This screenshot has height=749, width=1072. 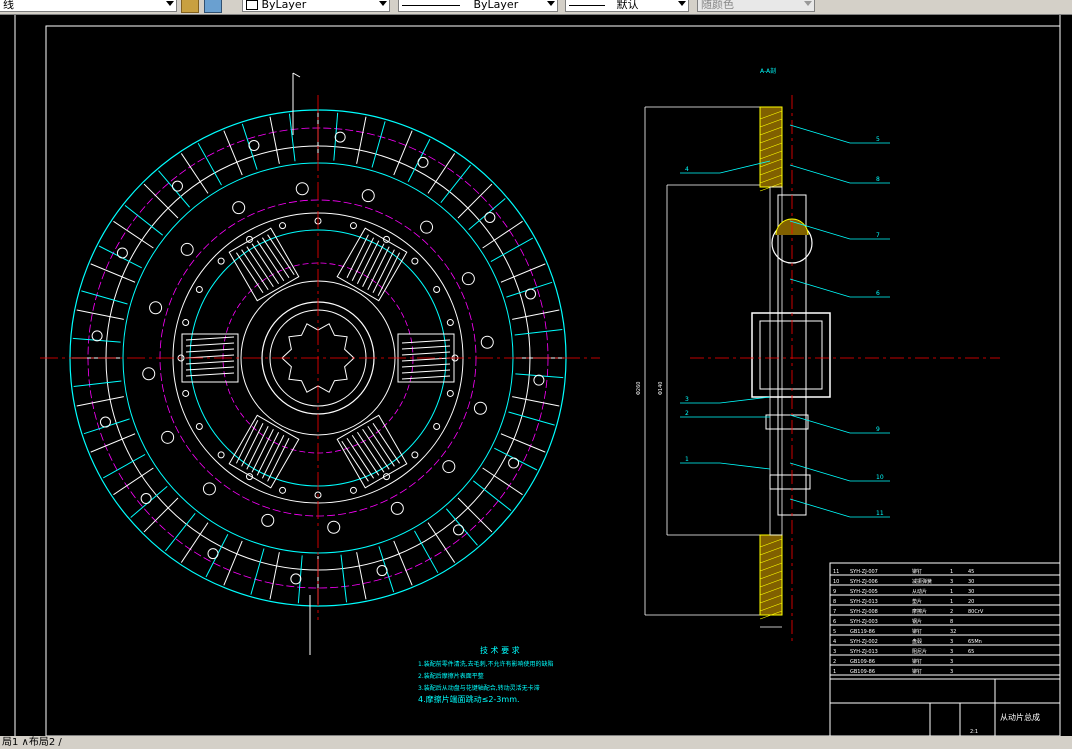 I want to click on bom-cell: 垫片, so click(x=917, y=601).